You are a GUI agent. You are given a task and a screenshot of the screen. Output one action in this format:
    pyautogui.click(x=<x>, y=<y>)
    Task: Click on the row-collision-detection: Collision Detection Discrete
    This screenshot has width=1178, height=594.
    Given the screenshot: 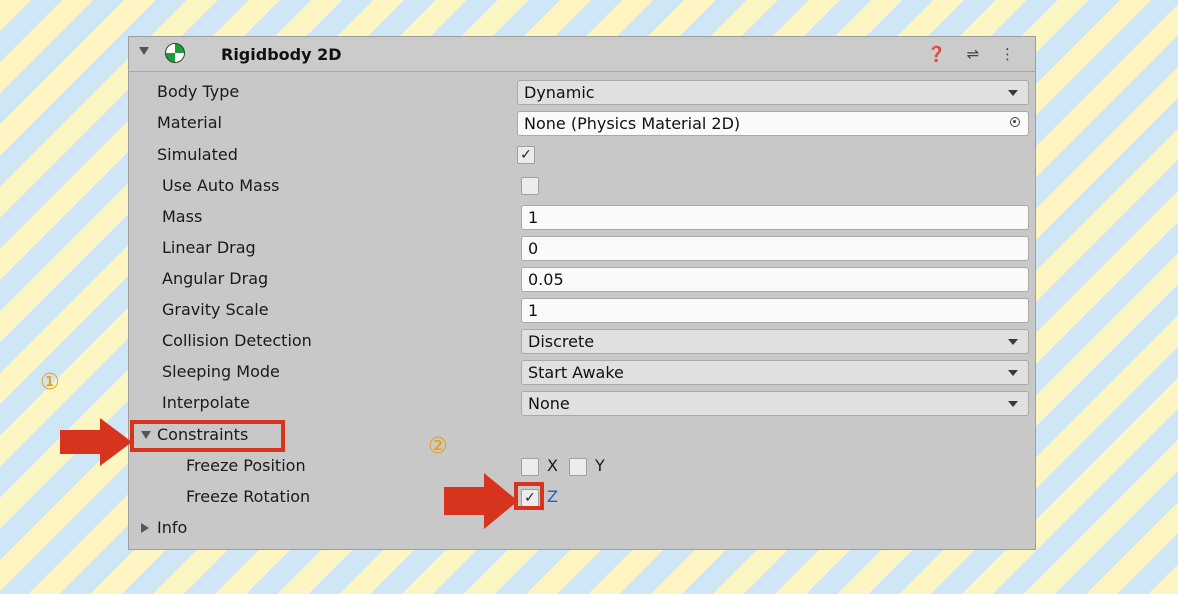 What is the action you would take?
    pyautogui.click(x=582, y=341)
    